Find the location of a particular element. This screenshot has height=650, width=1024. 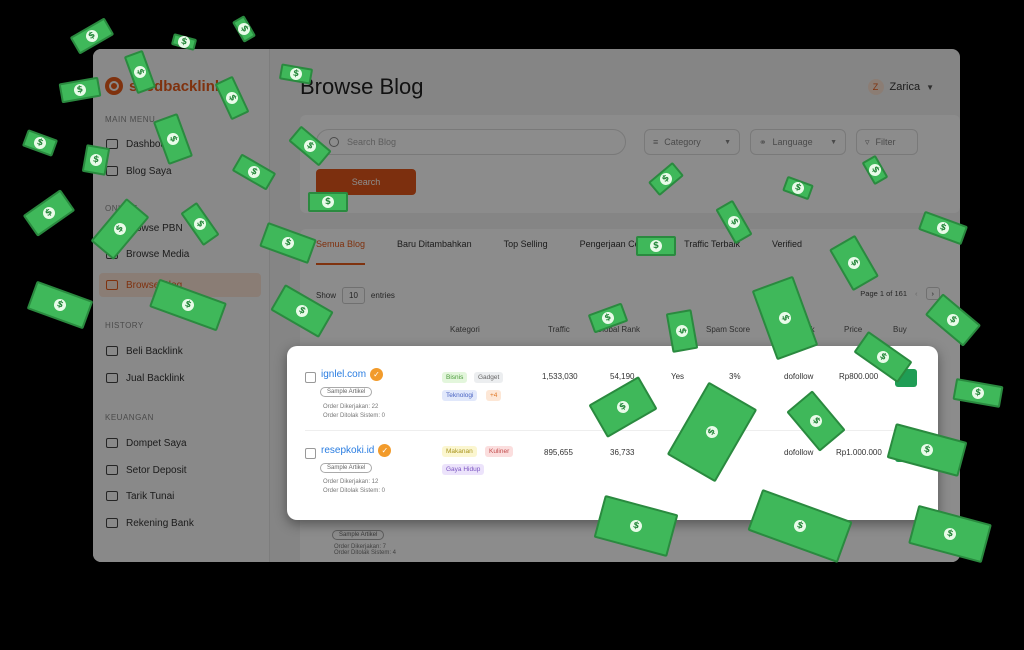

price-value: Rp1.000.000 is located at coordinates (859, 452).